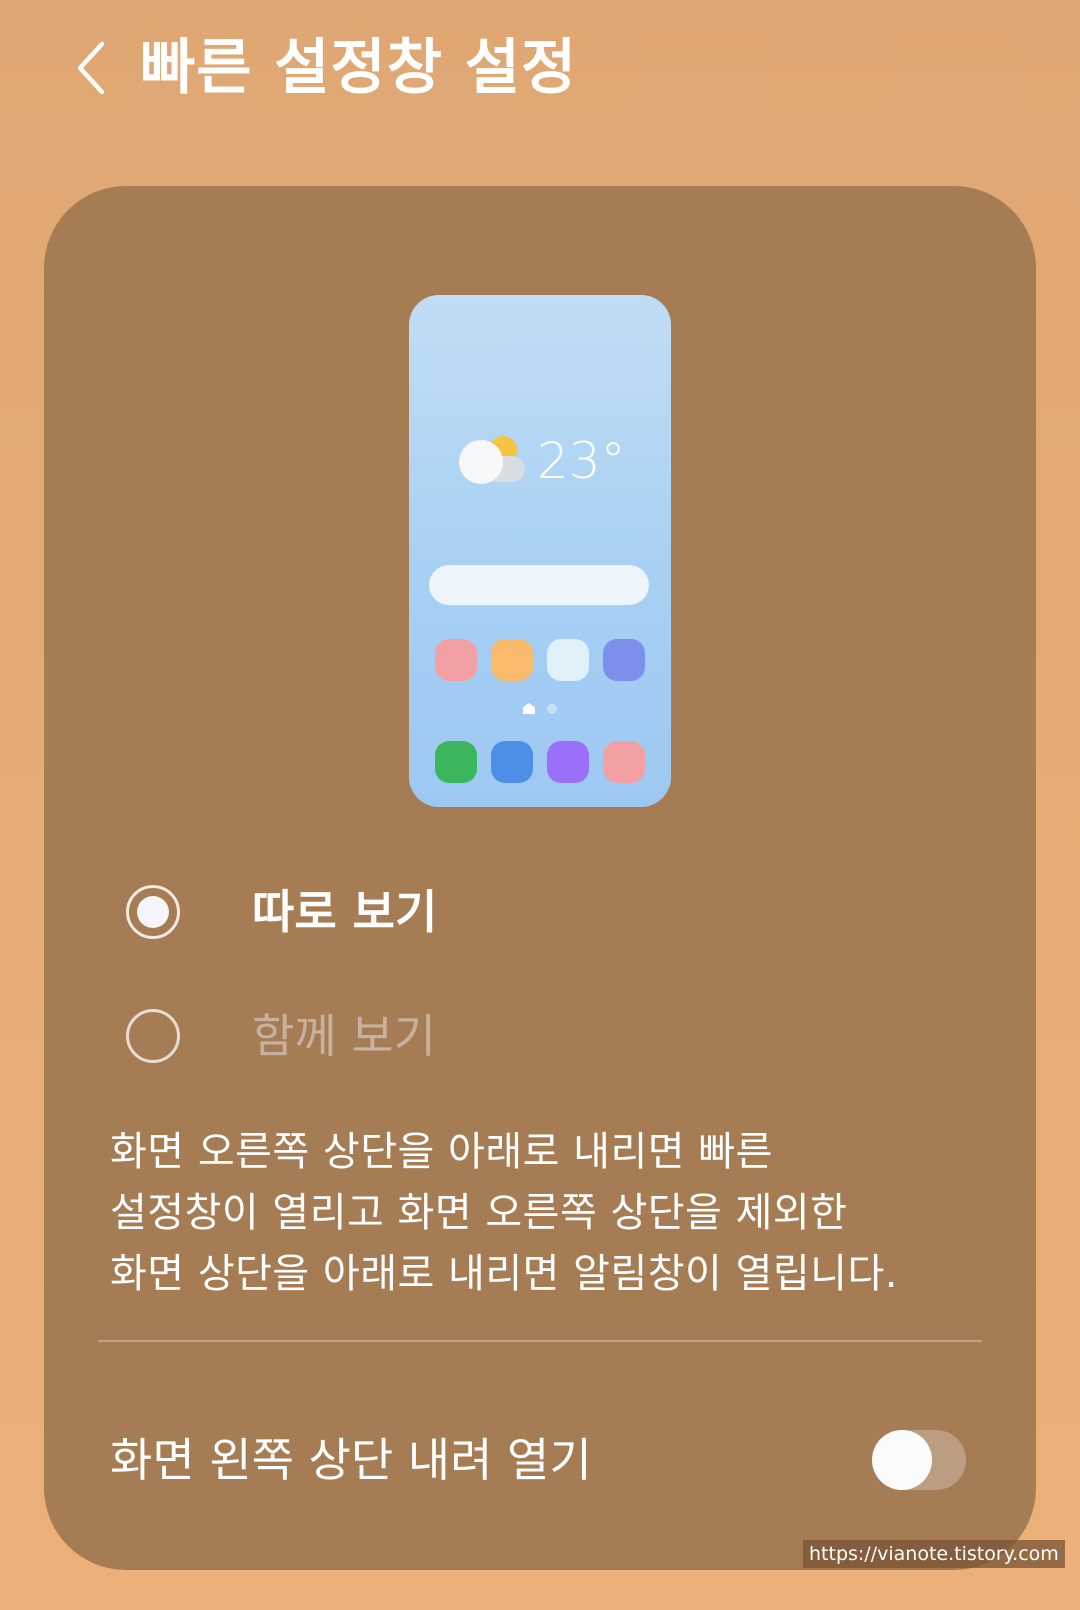 This screenshot has width=1080, height=1610. I want to click on left-top-pull-down-setting: 화면 왼쪽 상단 내려 열기, so click(538, 1460).